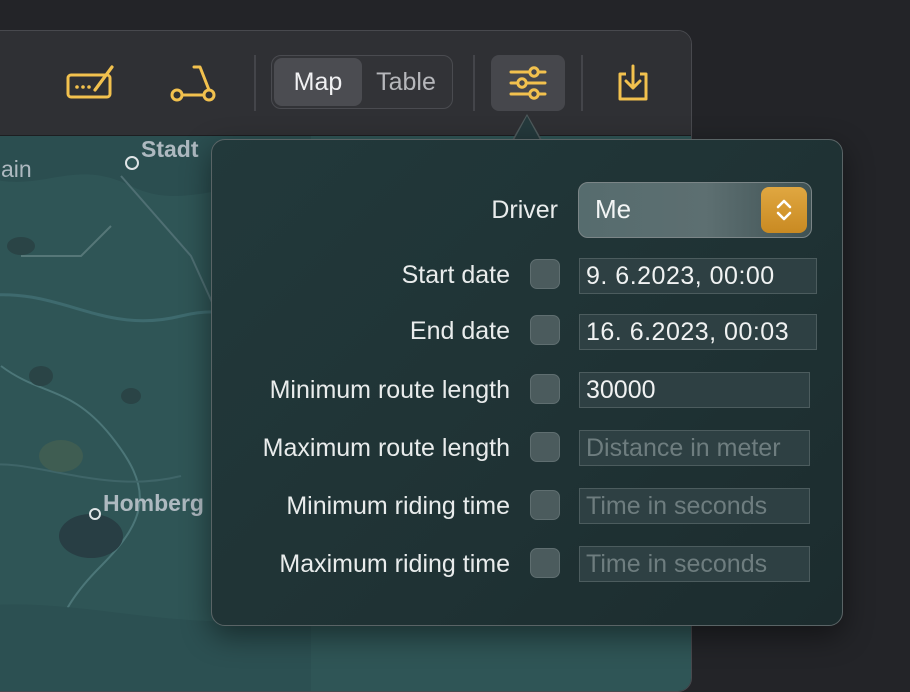 The image size is (910, 692). What do you see at coordinates (677, 506) in the screenshot?
I see `min-riding-time-placeholder: Time in seconds` at bounding box center [677, 506].